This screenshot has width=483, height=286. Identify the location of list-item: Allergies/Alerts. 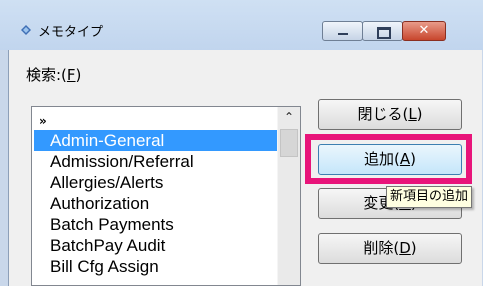
(155, 182).